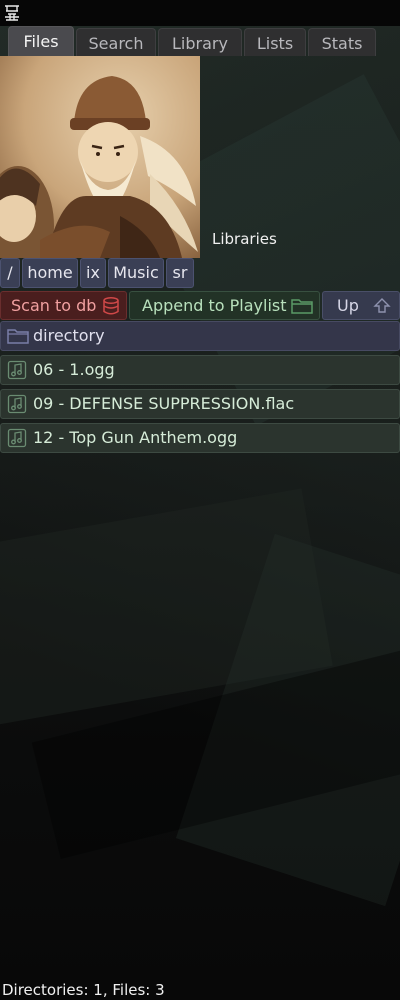 This screenshot has height=1000, width=400. Describe the element at coordinates (342, 42) in the screenshot. I see `tab-stats: Stats` at that location.